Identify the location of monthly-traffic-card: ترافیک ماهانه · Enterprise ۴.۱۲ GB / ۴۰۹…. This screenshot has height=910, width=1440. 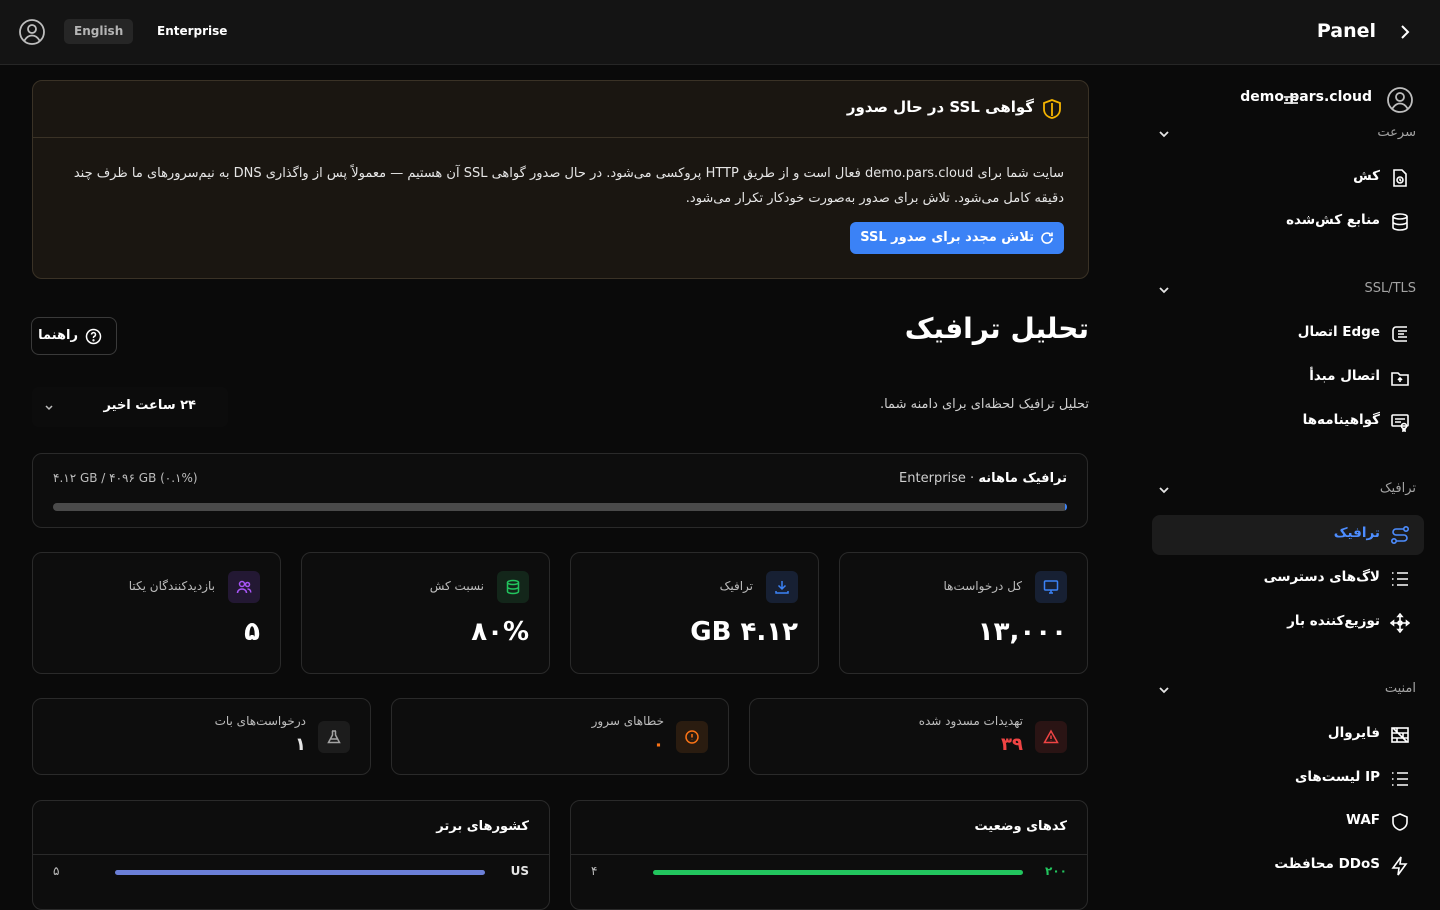
(560, 490).